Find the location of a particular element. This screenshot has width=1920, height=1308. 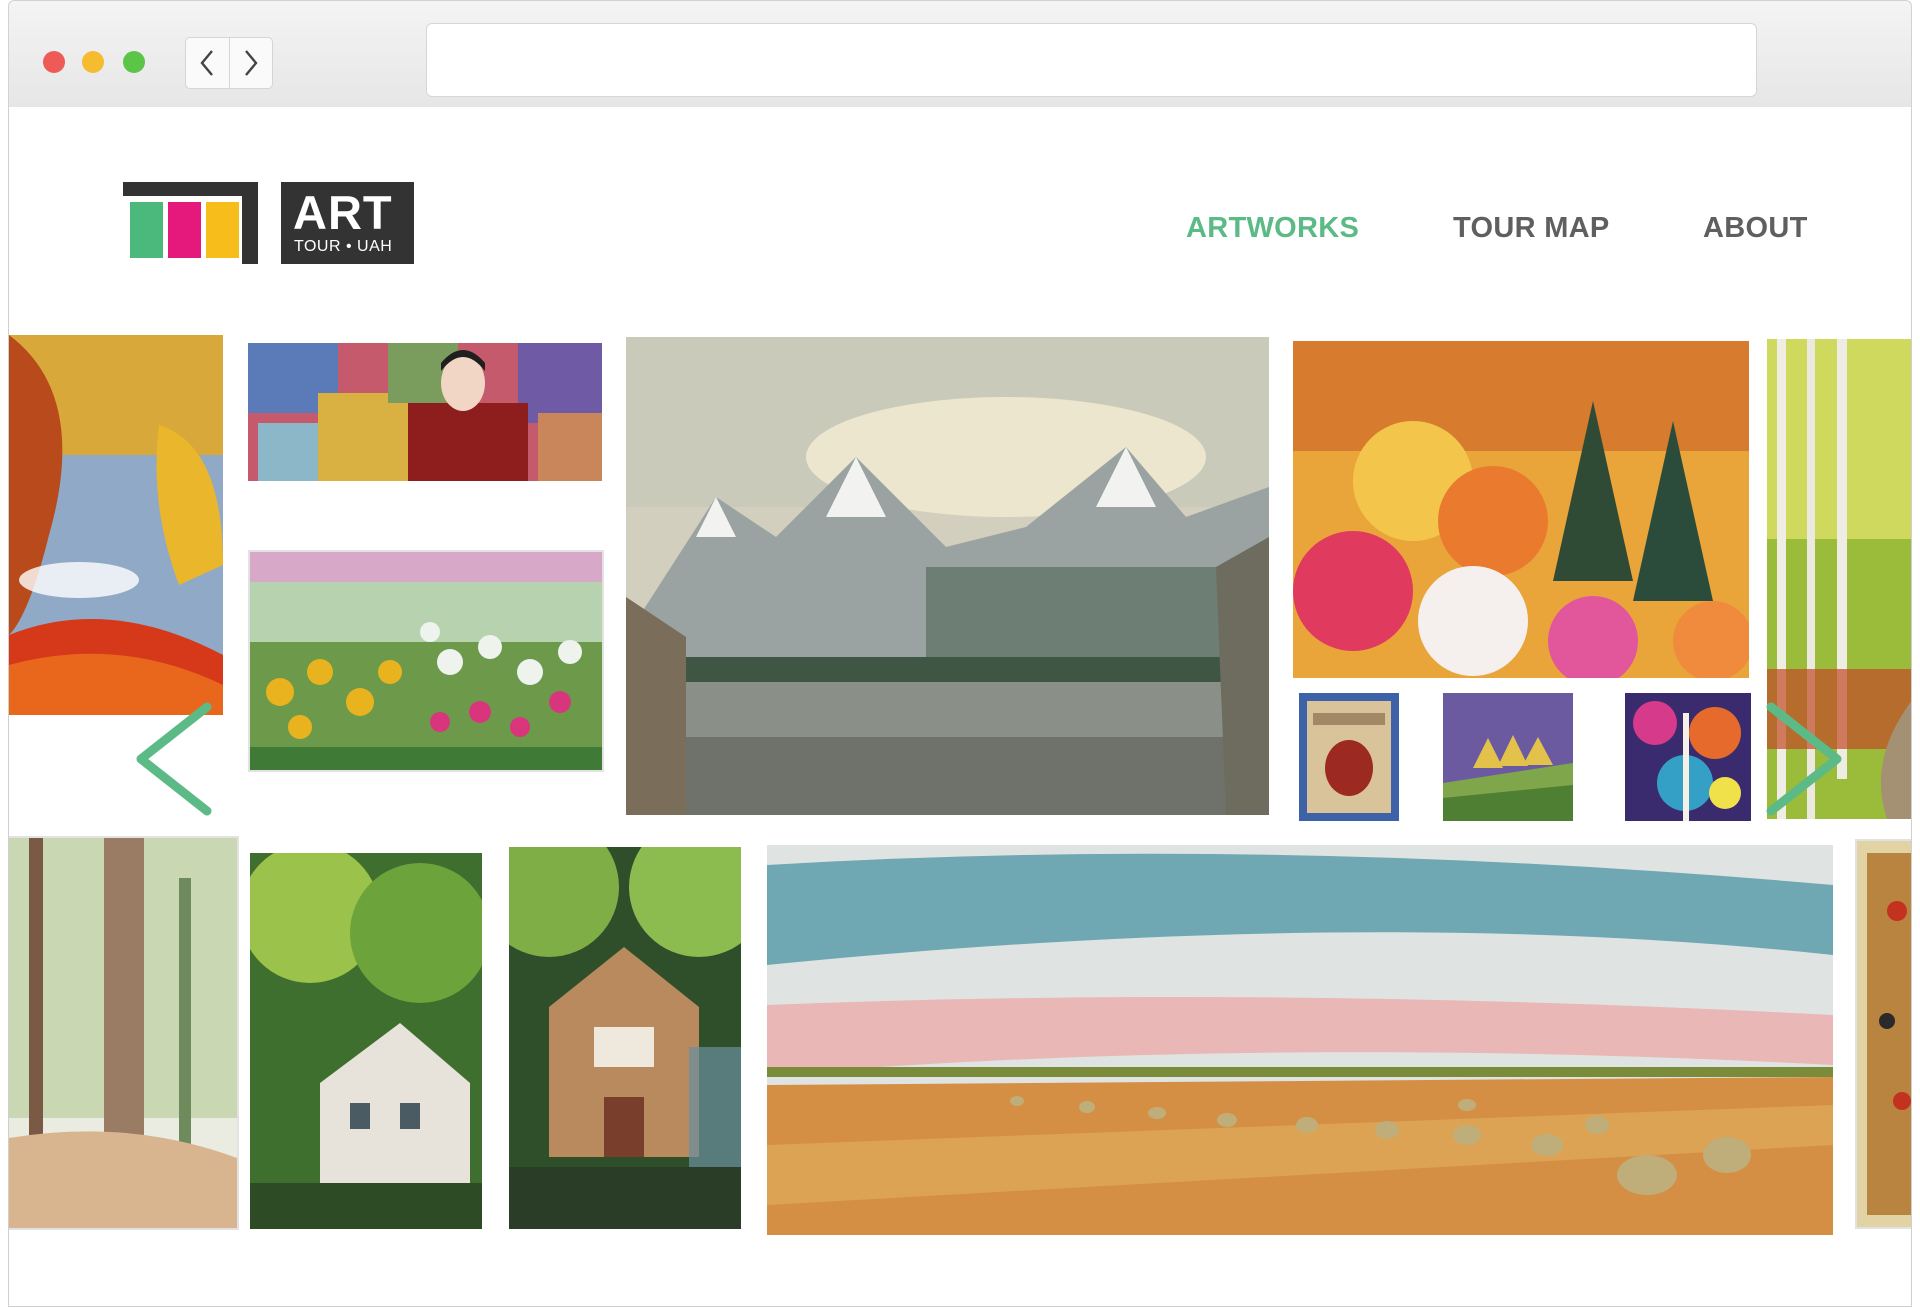

nav-artworks: ARTWORKS is located at coordinates (1272, 228).